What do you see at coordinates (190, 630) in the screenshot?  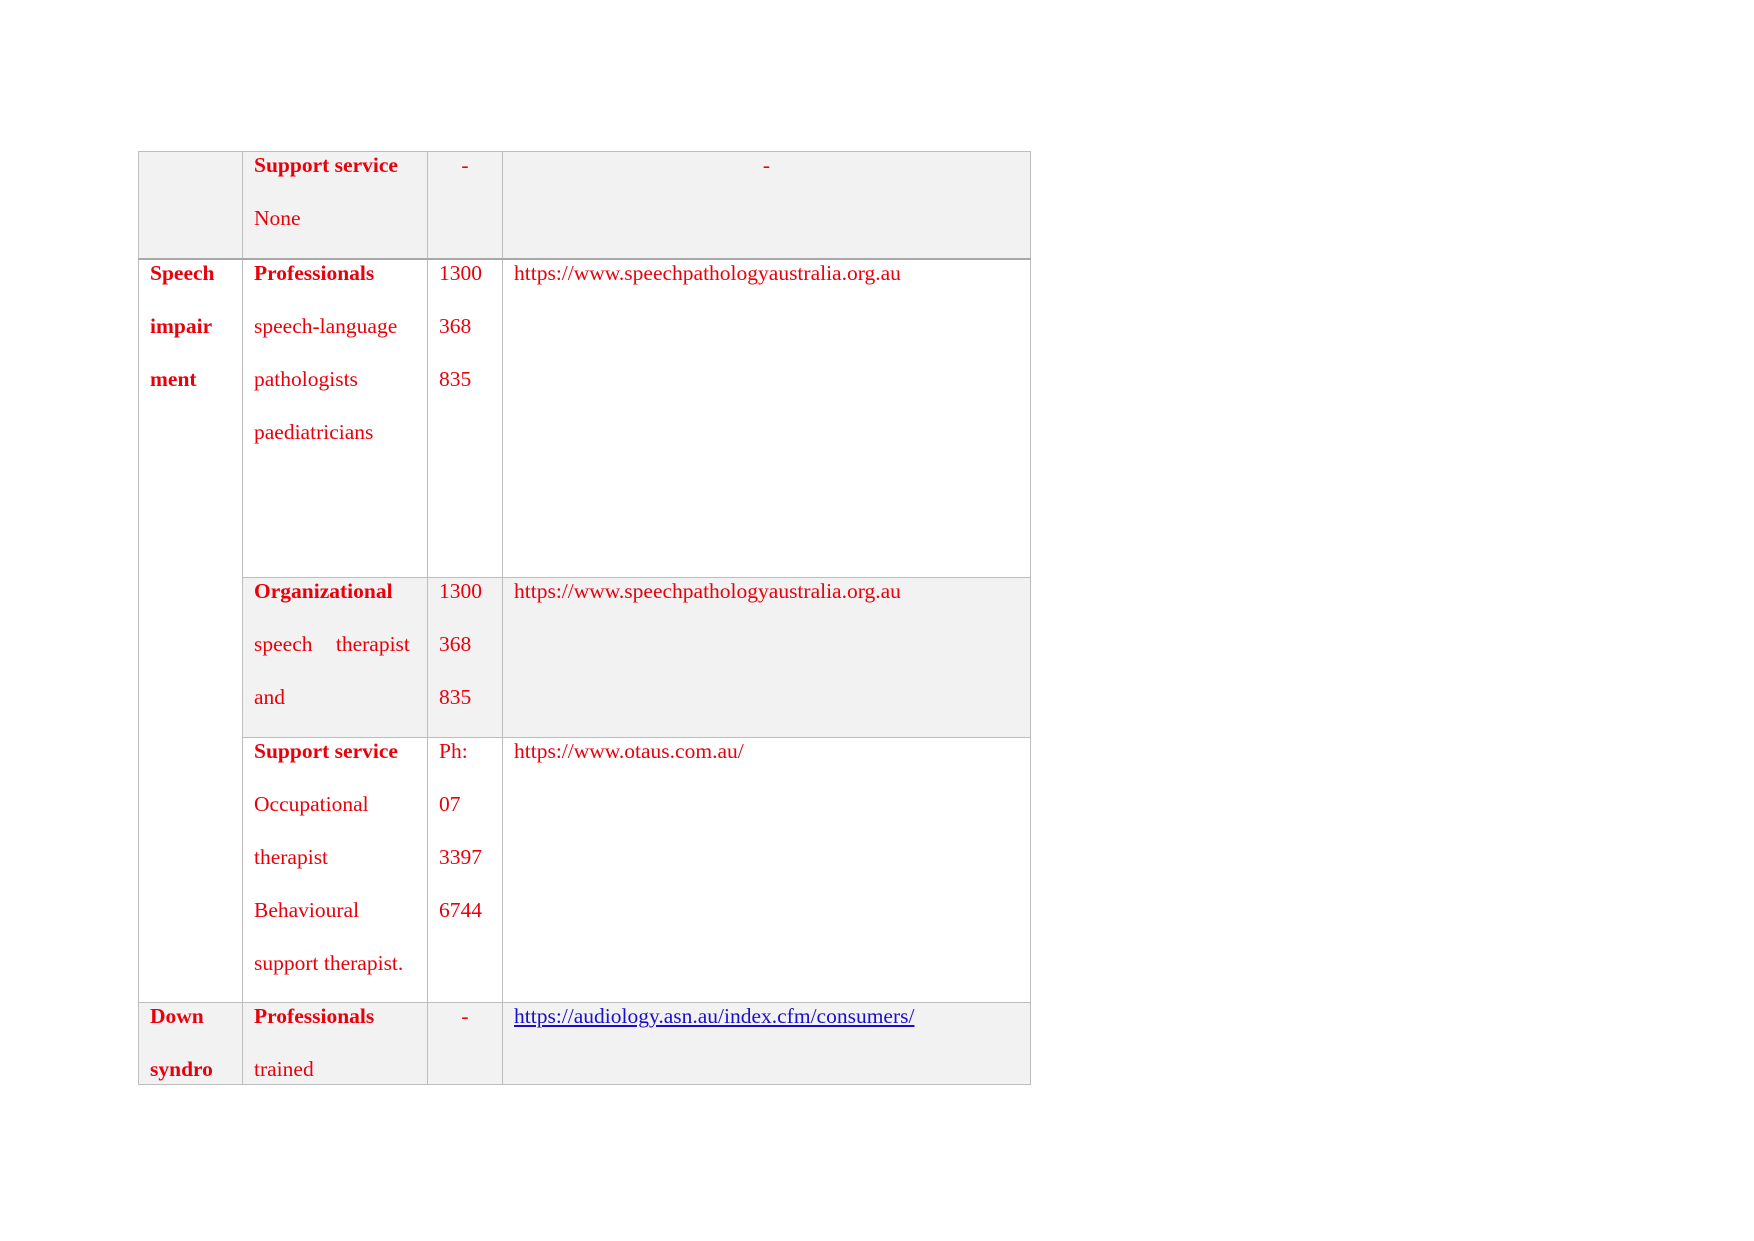 I see `condition-cell: Speech impair ment` at bounding box center [190, 630].